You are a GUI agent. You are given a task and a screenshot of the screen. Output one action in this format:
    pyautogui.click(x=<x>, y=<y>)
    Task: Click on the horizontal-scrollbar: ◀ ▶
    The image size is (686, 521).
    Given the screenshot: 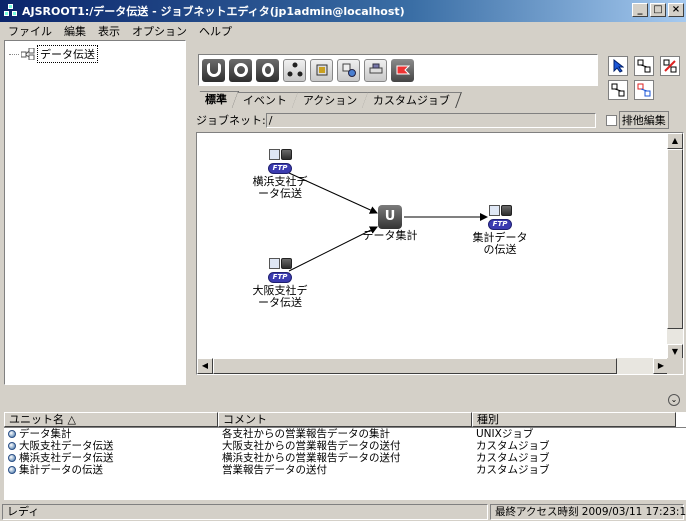 What is the action you would take?
    pyautogui.click(x=433, y=366)
    